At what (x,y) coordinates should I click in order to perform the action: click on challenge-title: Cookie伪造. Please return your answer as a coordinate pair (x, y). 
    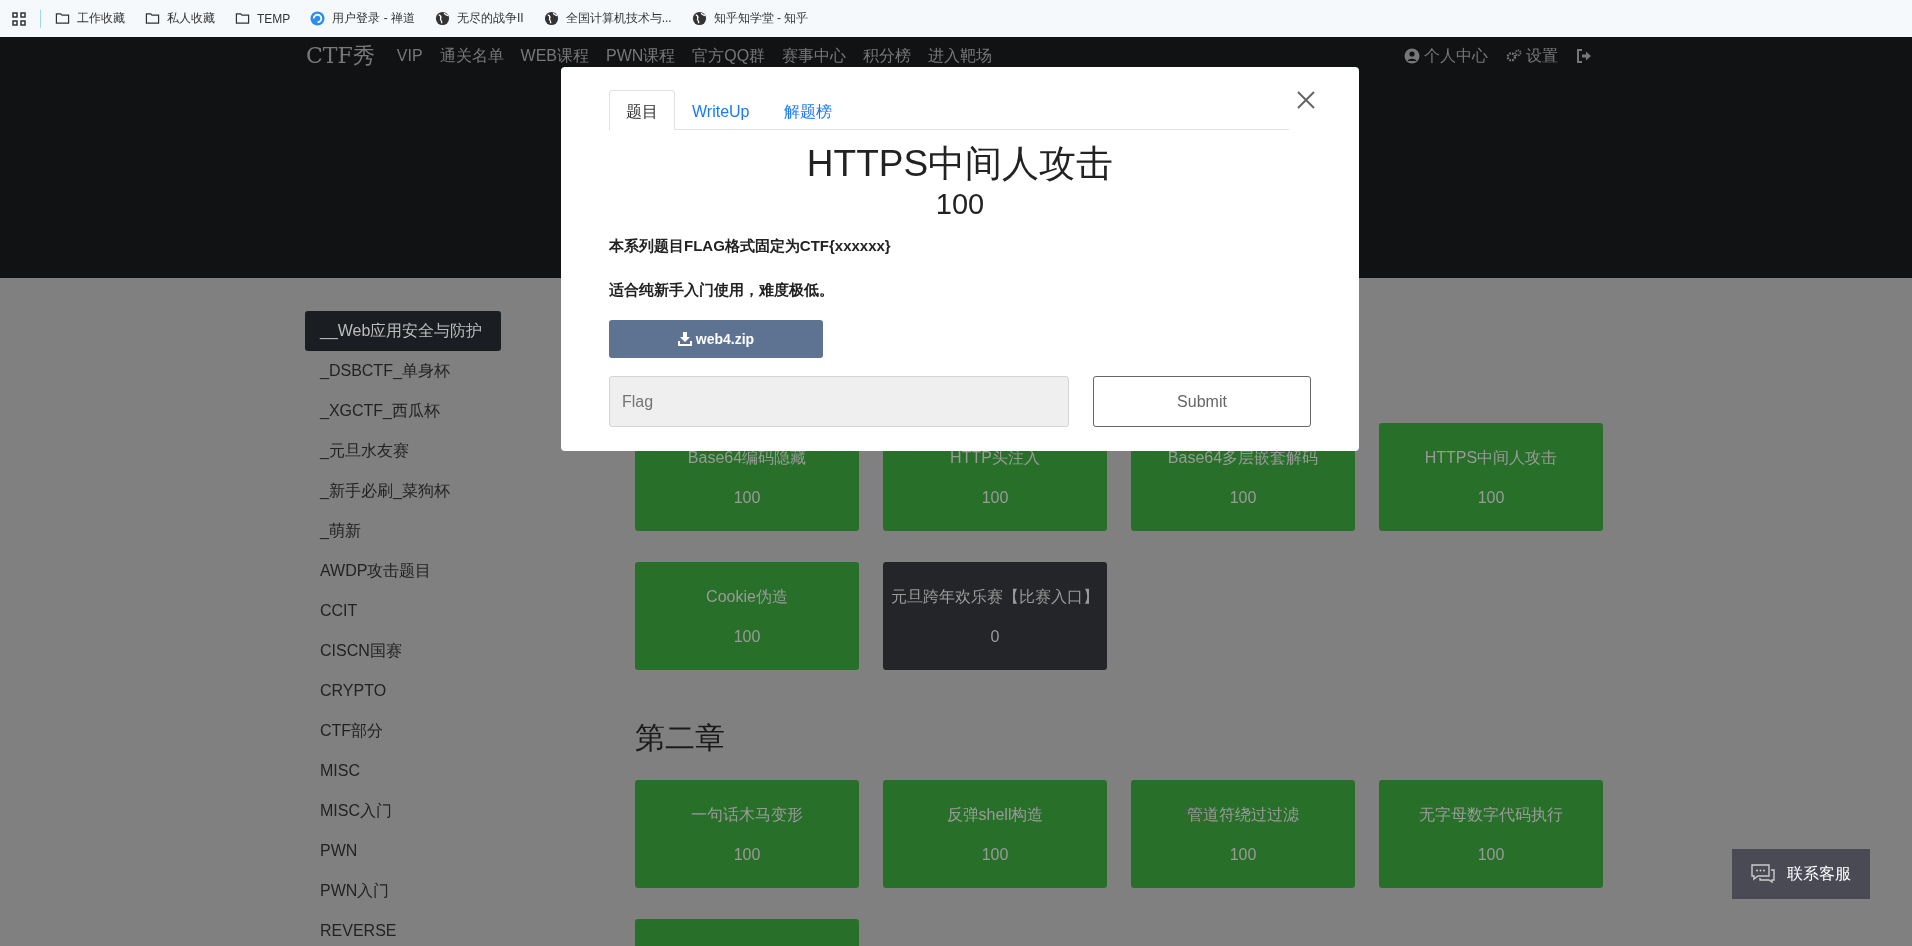
    Looking at the image, I should click on (747, 596).